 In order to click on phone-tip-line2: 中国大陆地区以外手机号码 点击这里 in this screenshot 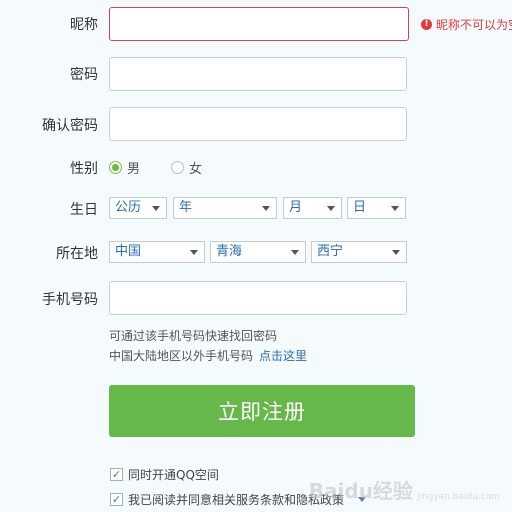, I will do `click(208, 355)`.